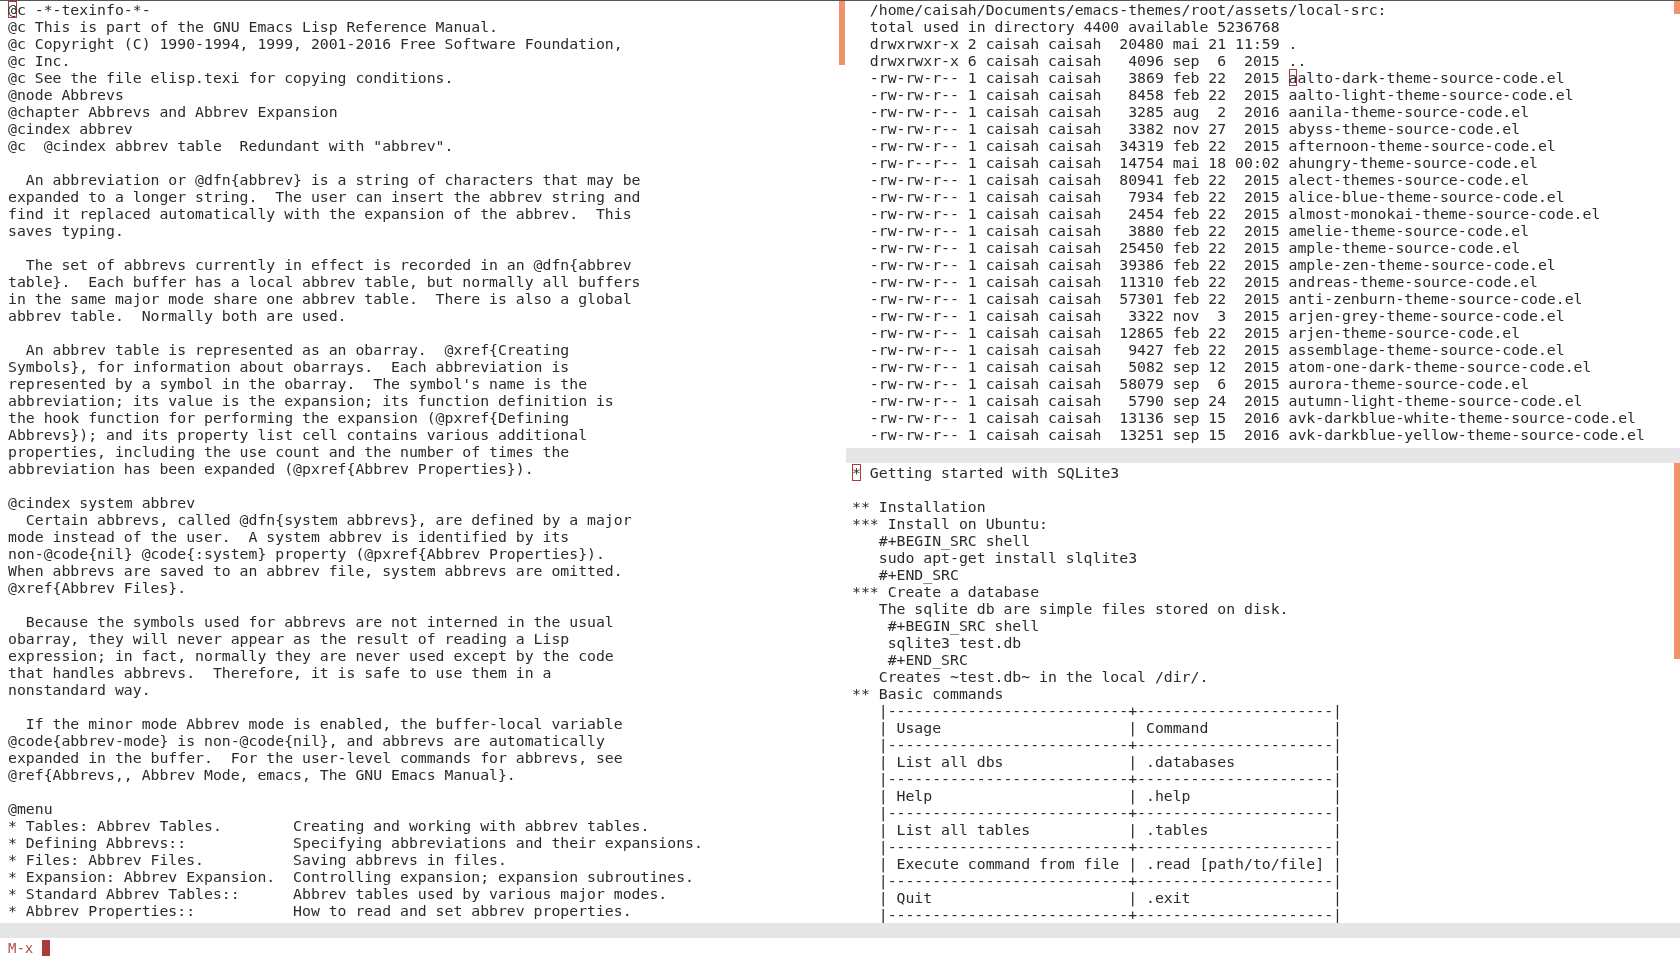 This screenshot has height=957, width=1680. Describe the element at coordinates (1225, 400) in the screenshot. I see `text-line: -rw-rw-r-- 1 caisah caisah 5790 sep 24 2015 autumn-light-theme-source-code.el` at that location.